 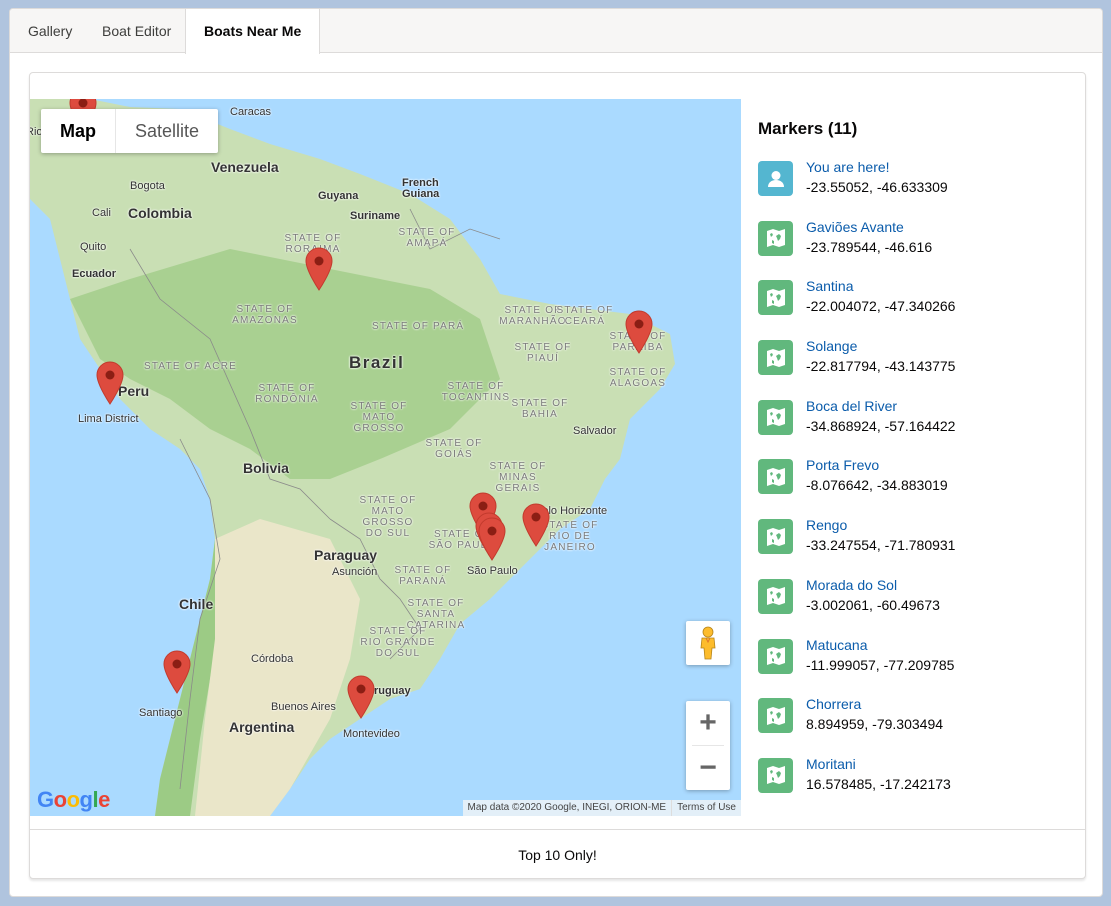 What do you see at coordinates (881, 306) in the screenshot?
I see `marker-coordinates: -22.004072, -47.340266` at bounding box center [881, 306].